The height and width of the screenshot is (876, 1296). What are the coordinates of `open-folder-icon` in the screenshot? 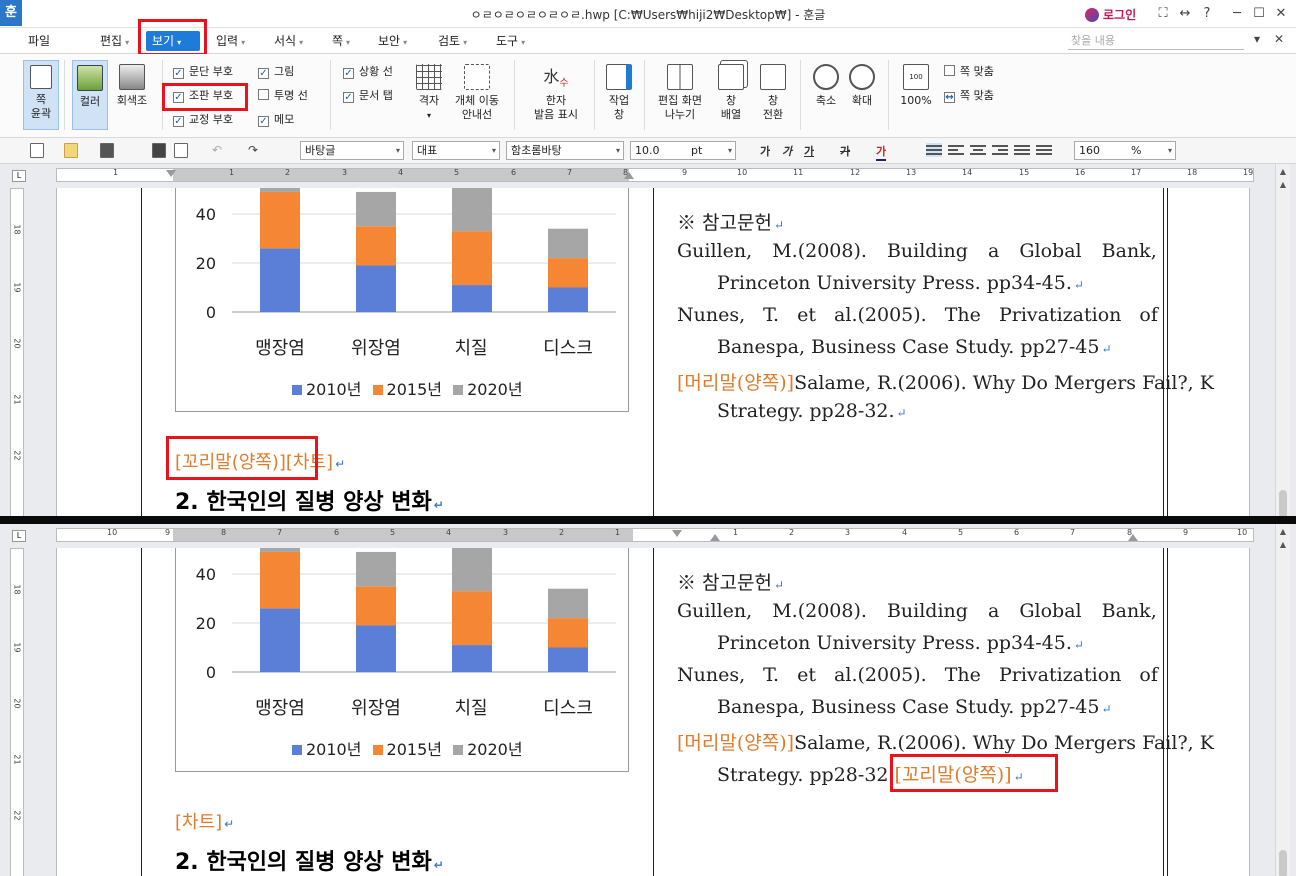 It's located at (71, 150).